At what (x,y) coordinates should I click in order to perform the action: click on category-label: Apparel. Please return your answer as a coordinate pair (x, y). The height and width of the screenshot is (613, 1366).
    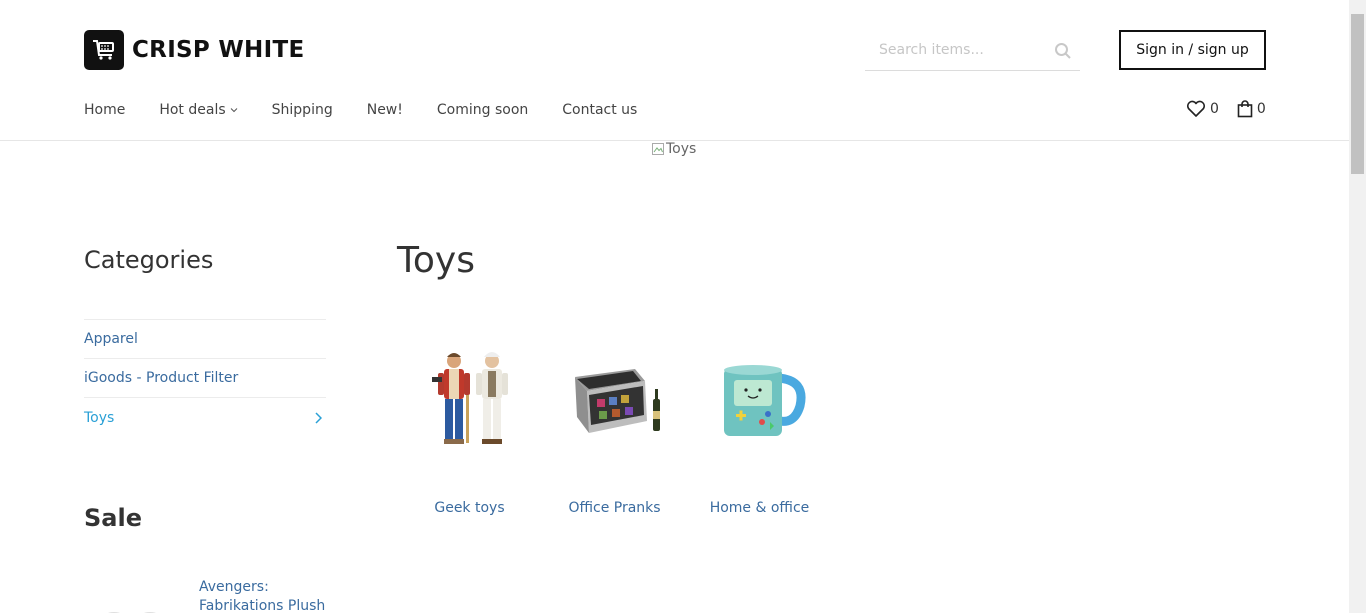
    Looking at the image, I should click on (111, 339).